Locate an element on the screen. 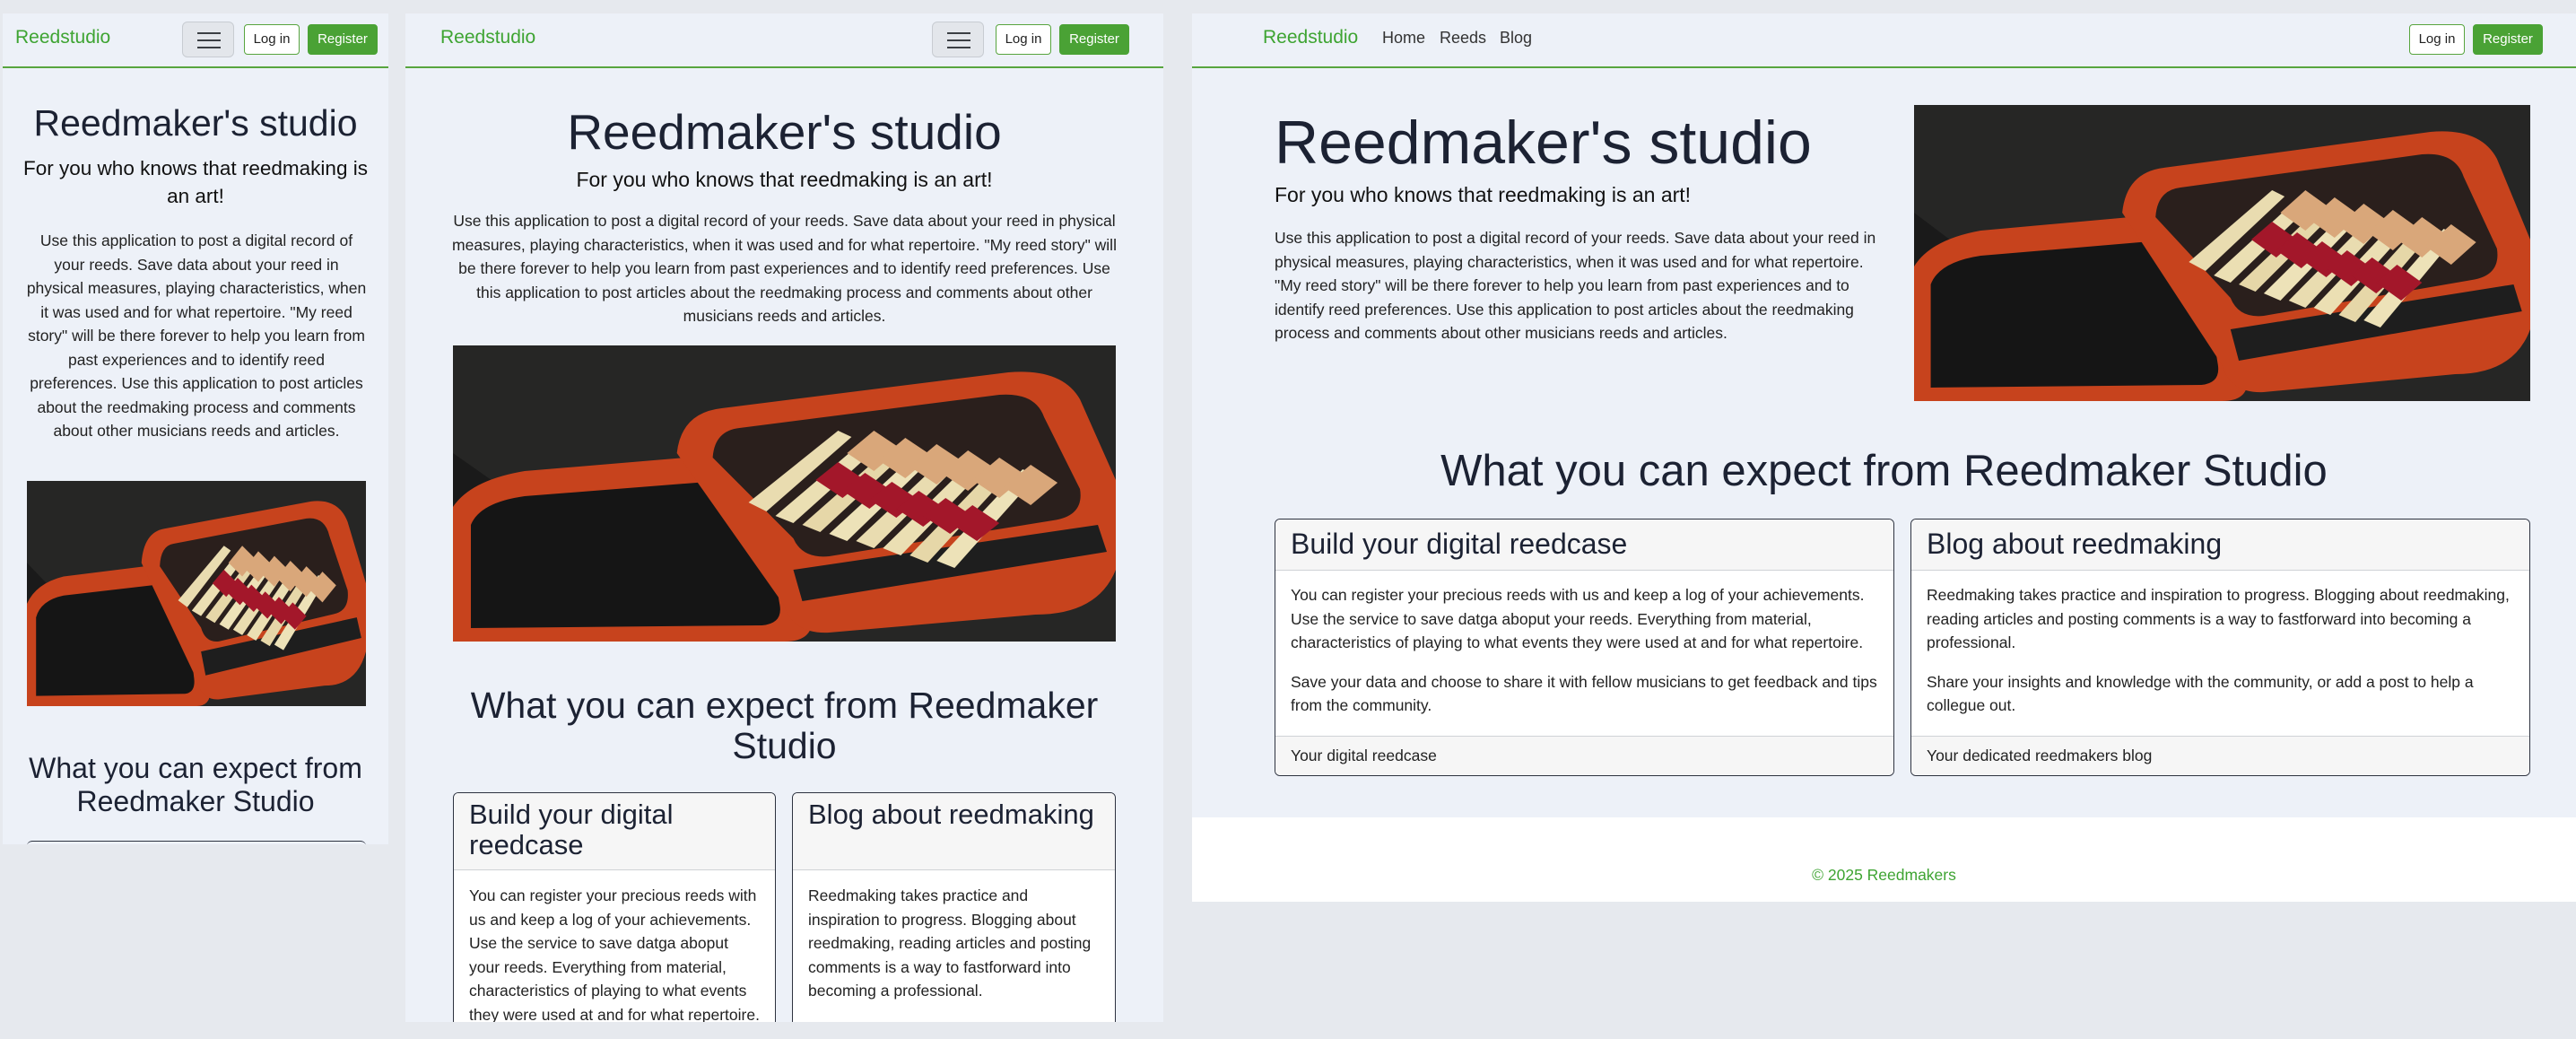  card-footer: Your dedicated reedmakers blog is located at coordinates (2220, 755).